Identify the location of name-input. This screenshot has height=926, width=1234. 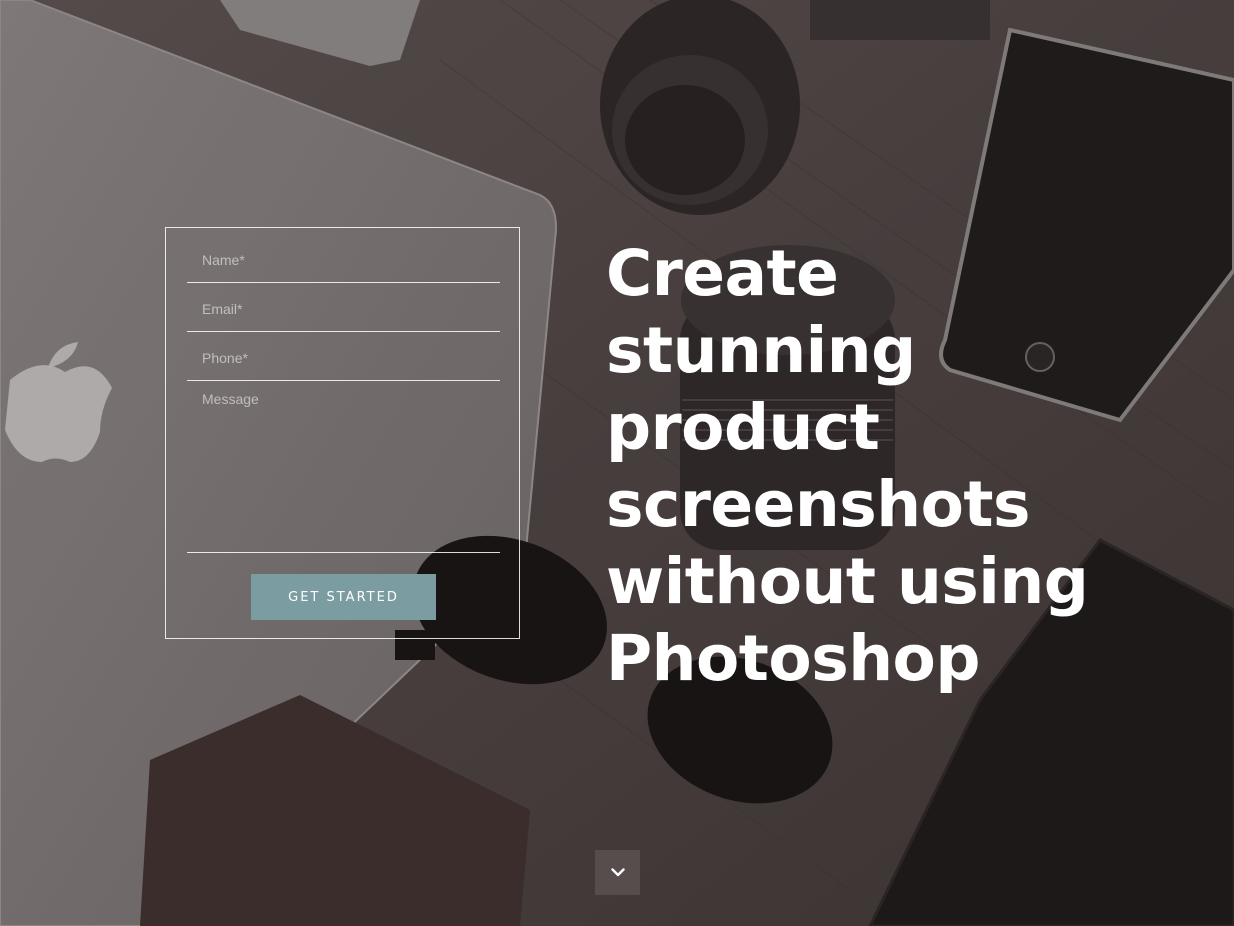
(343, 260).